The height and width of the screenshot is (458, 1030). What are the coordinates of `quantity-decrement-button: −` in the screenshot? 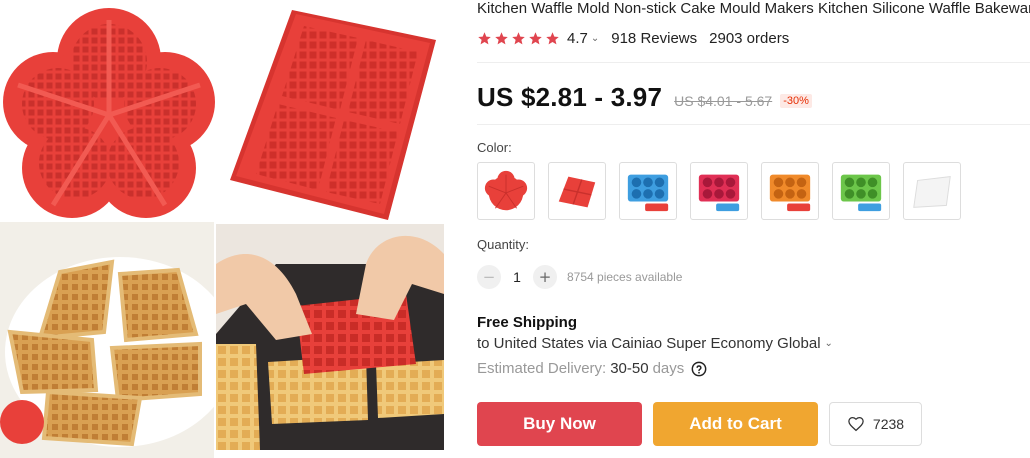 It's located at (489, 277).